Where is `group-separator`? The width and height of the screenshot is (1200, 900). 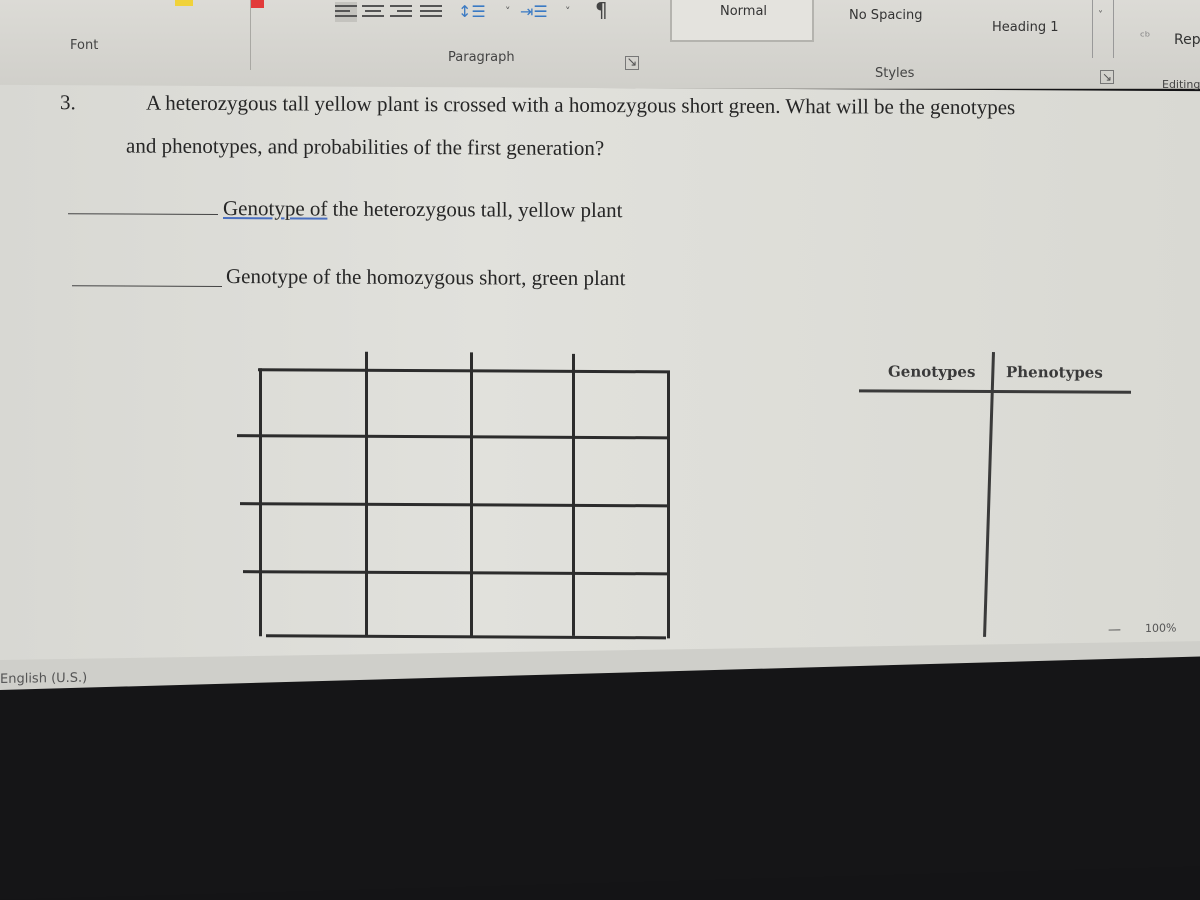
group-separator is located at coordinates (250, 35).